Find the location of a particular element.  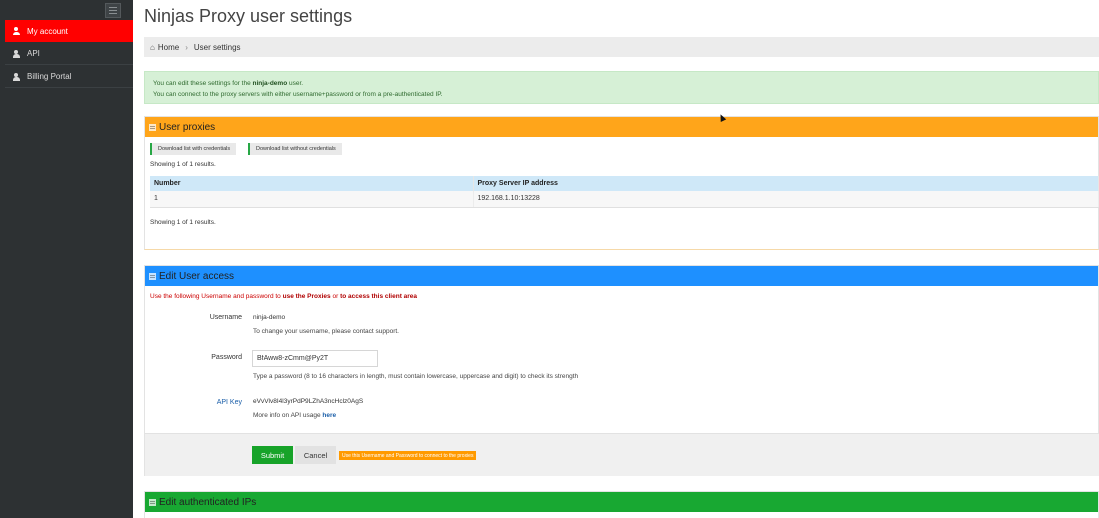

table-row: 1 192.168.1.10:13228 is located at coordinates (624, 199).